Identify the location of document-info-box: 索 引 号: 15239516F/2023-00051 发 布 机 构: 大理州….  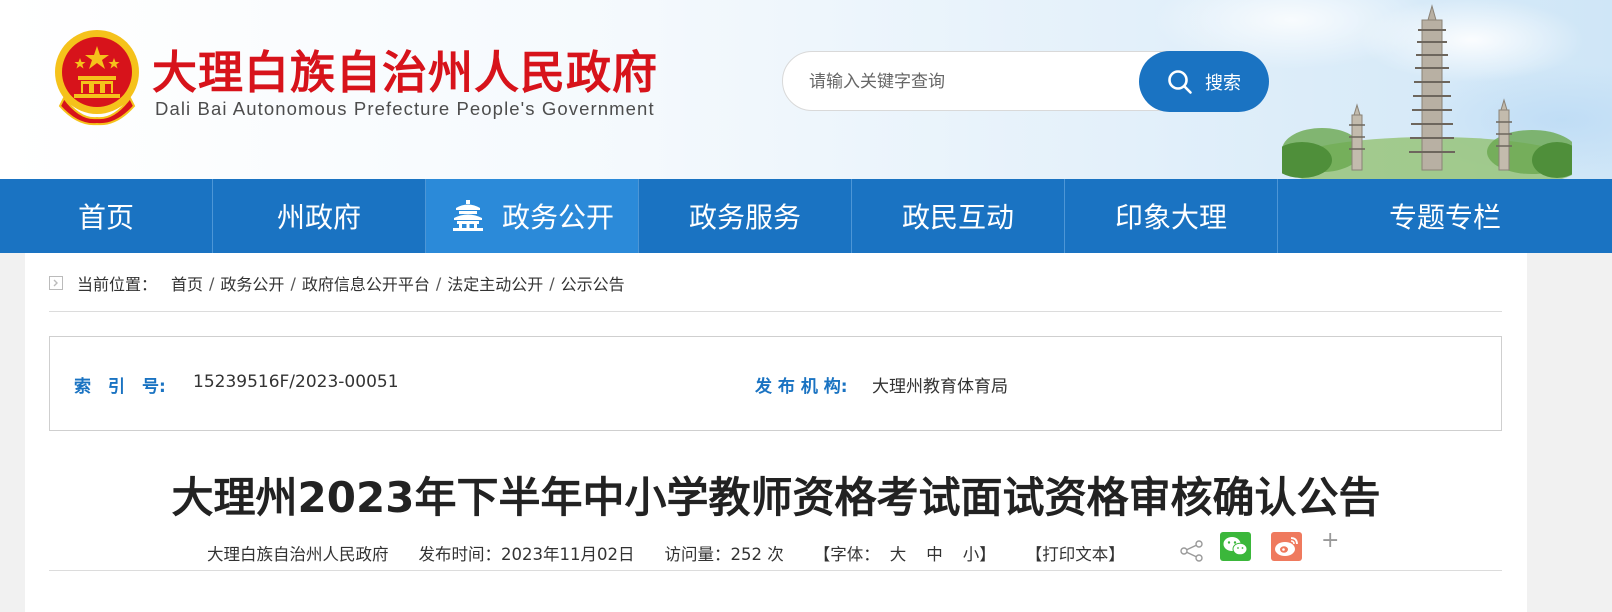
(775, 383).